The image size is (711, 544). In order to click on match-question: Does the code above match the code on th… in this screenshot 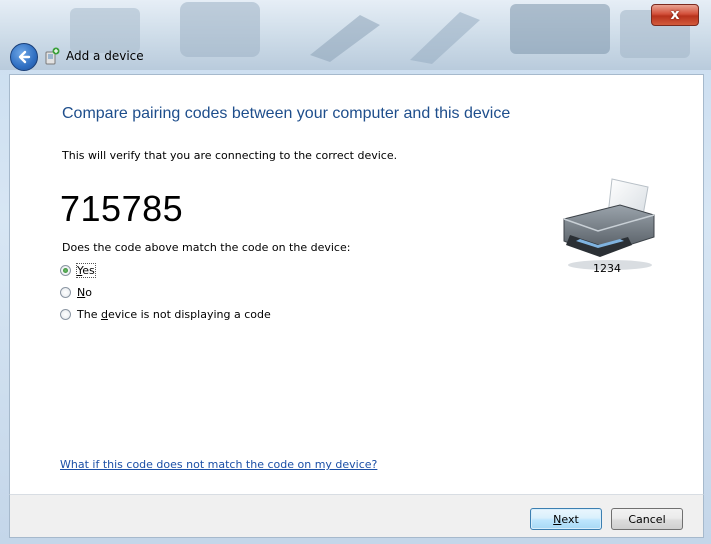, I will do `click(206, 247)`.